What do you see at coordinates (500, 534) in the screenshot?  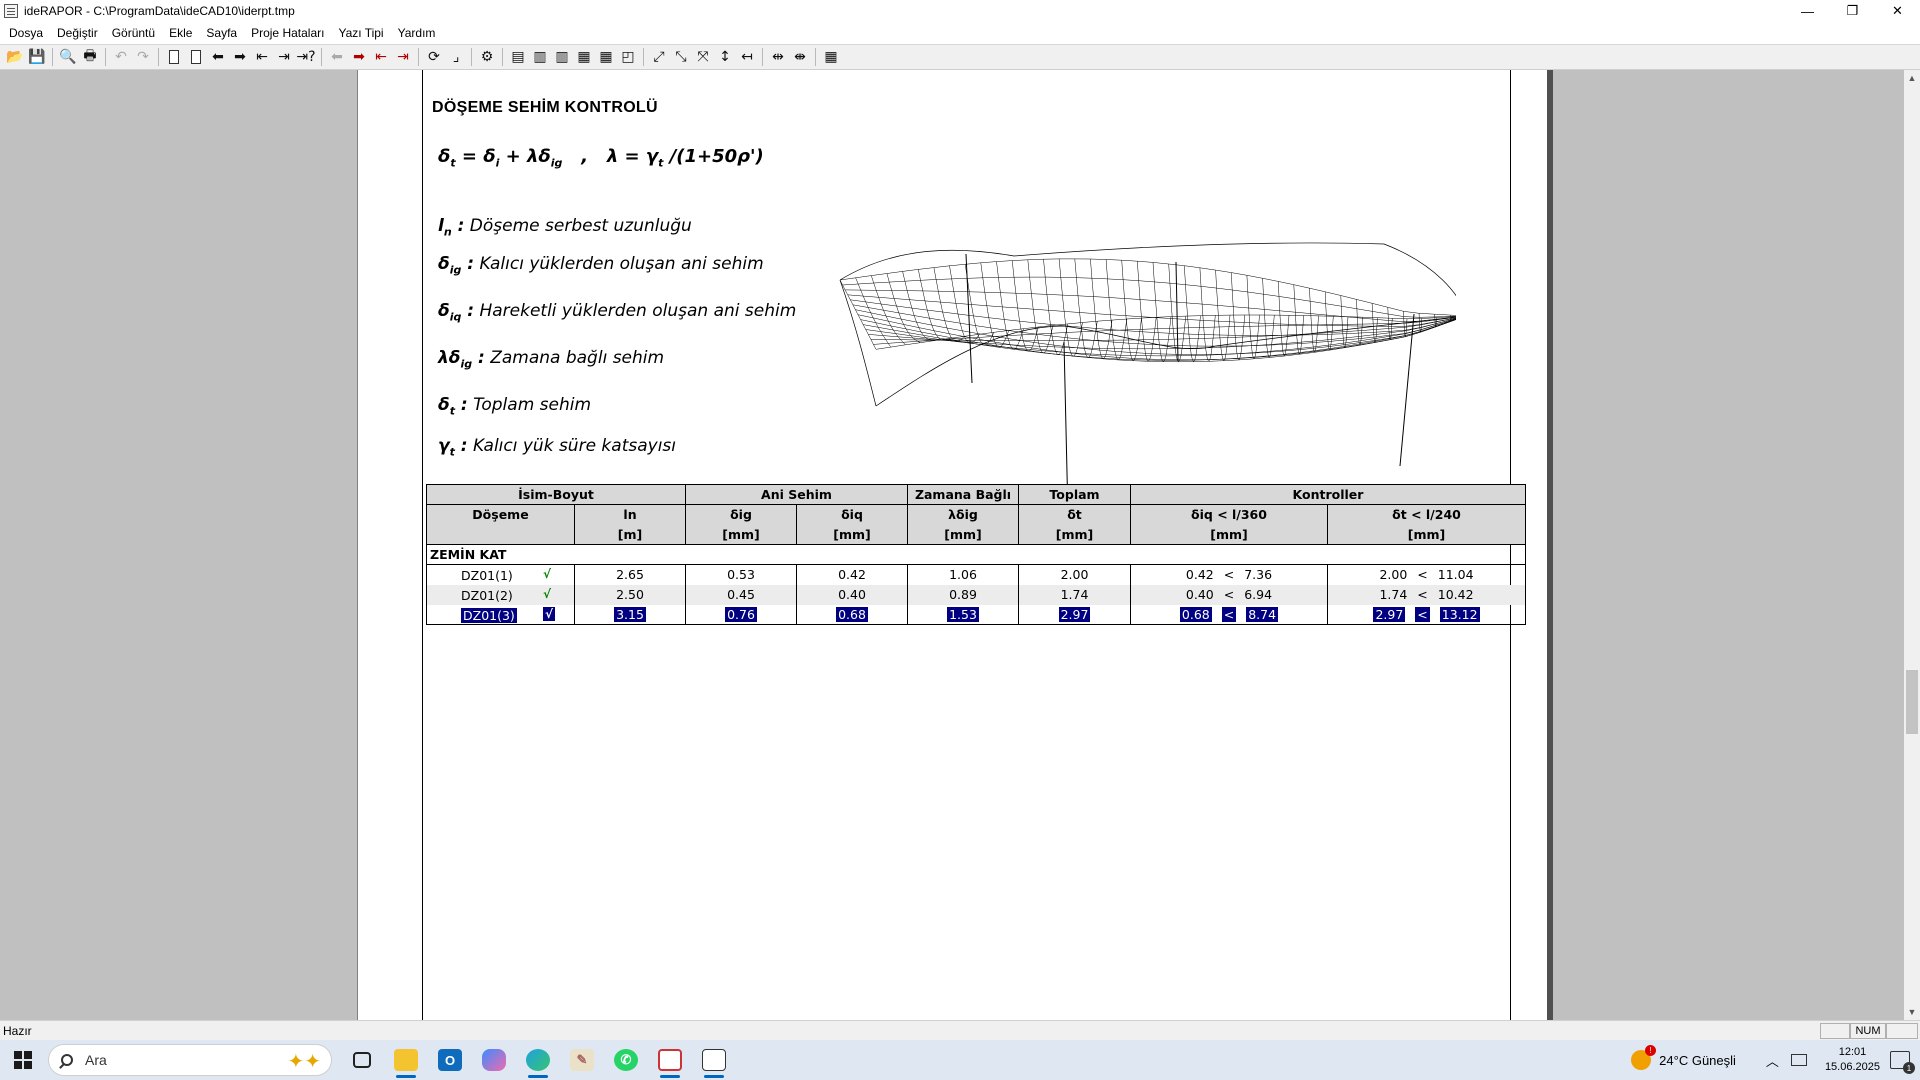 I see `unit-doseme` at bounding box center [500, 534].